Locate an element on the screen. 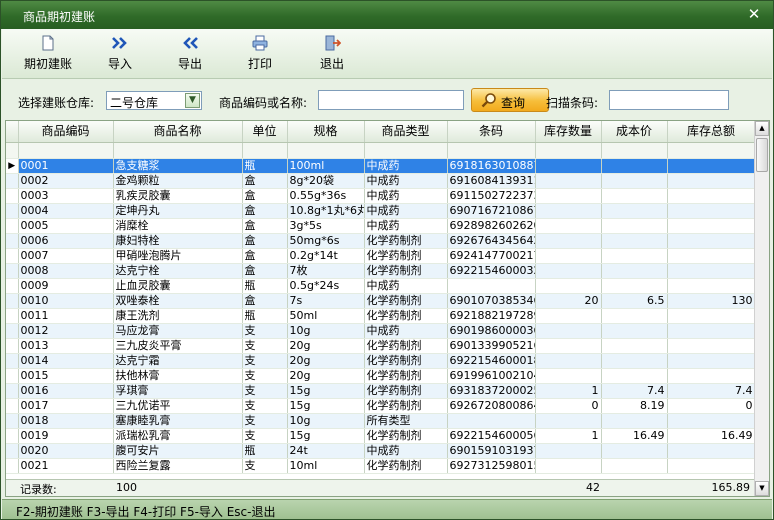 The width and height of the screenshot is (774, 520). table-cell: 0009 is located at coordinates (66, 286).